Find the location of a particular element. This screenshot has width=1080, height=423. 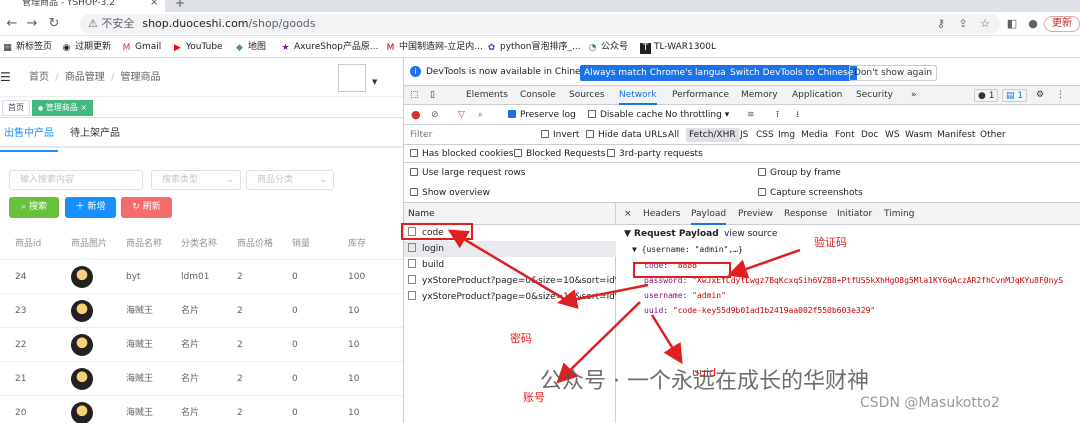

captcha-arrow is located at coordinates (764, 263).